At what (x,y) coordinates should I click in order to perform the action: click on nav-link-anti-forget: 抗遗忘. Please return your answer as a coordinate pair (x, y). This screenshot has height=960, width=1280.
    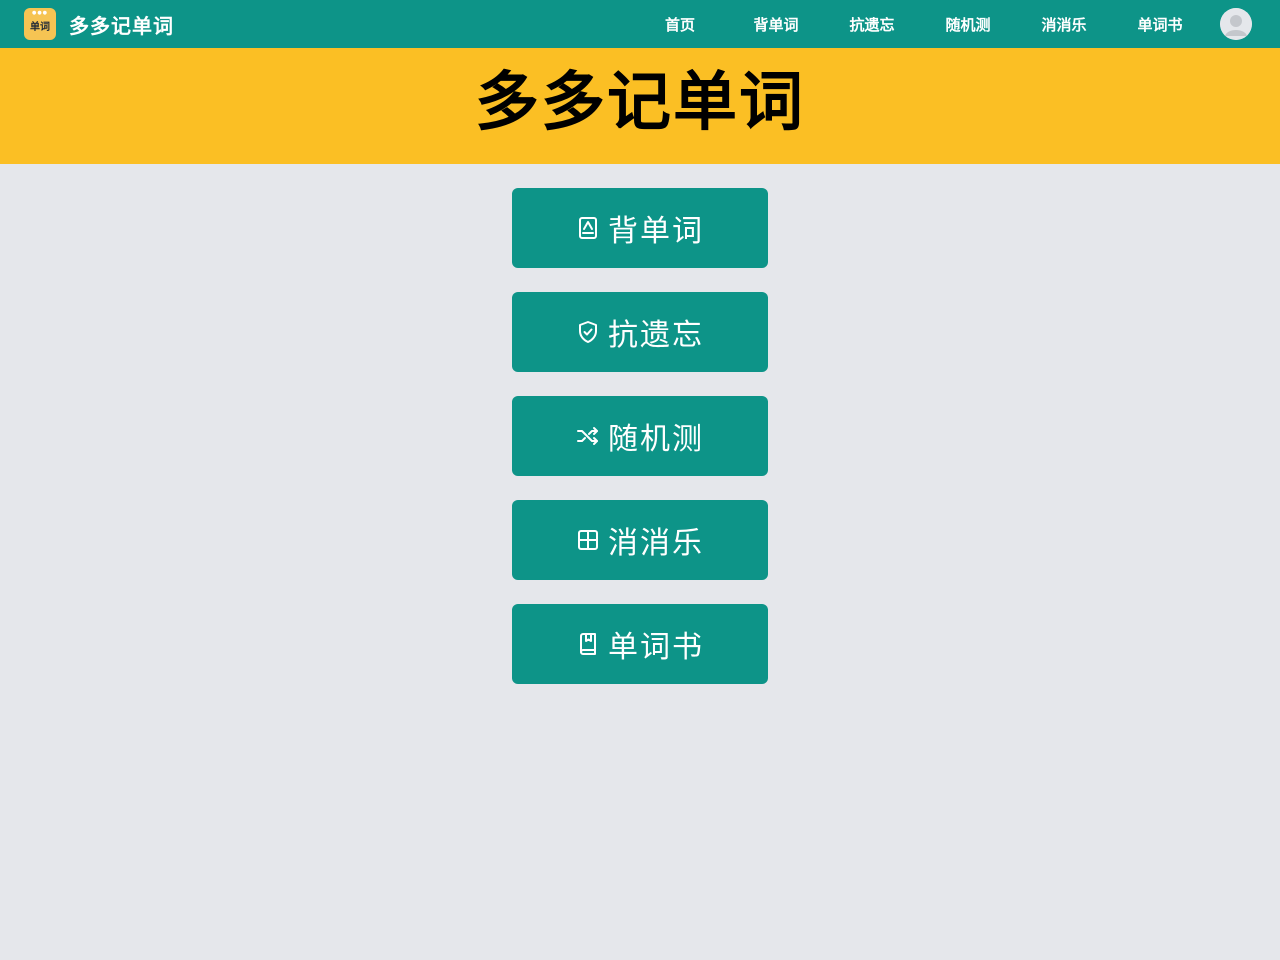
    Looking at the image, I should click on (872, 24).